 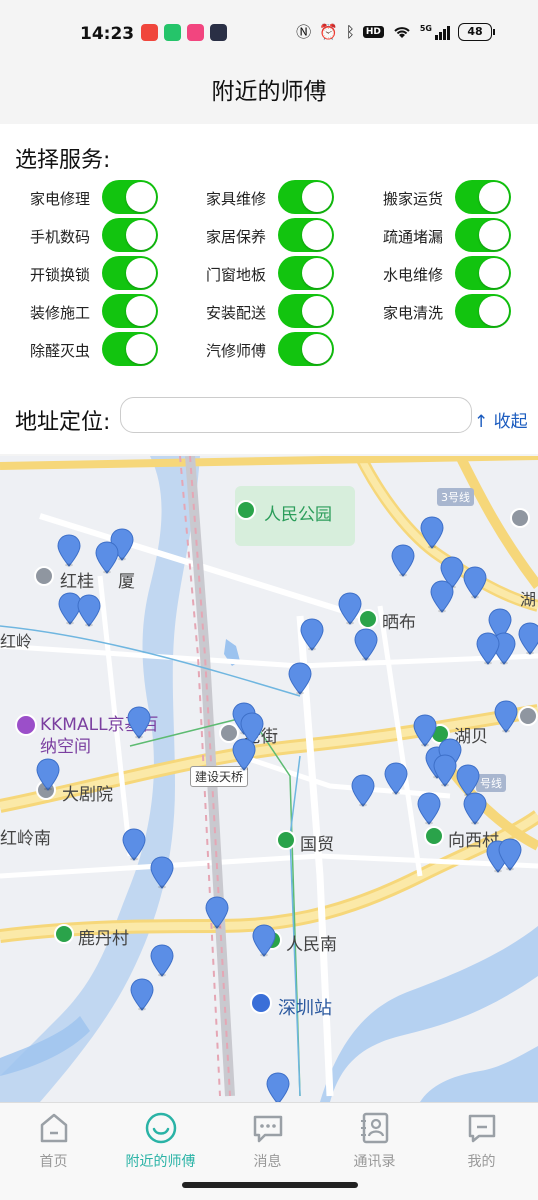 What do you see at coordinates (455, 497) in the screenshot?
I see `metro-line-badge: 3号线` at bounding box center [455, 497].